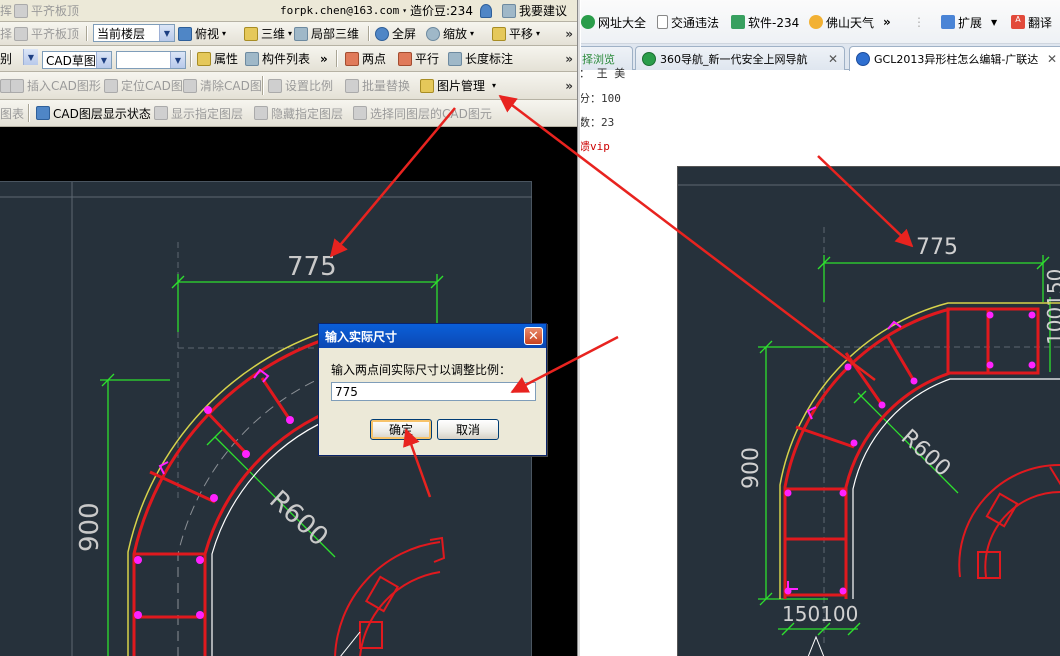 This screenshot has width=1060, height=656. What do you see at coordinates (455, 58) in the screenshot?
I see `dimension-icon` at bounding box center [455, 58].